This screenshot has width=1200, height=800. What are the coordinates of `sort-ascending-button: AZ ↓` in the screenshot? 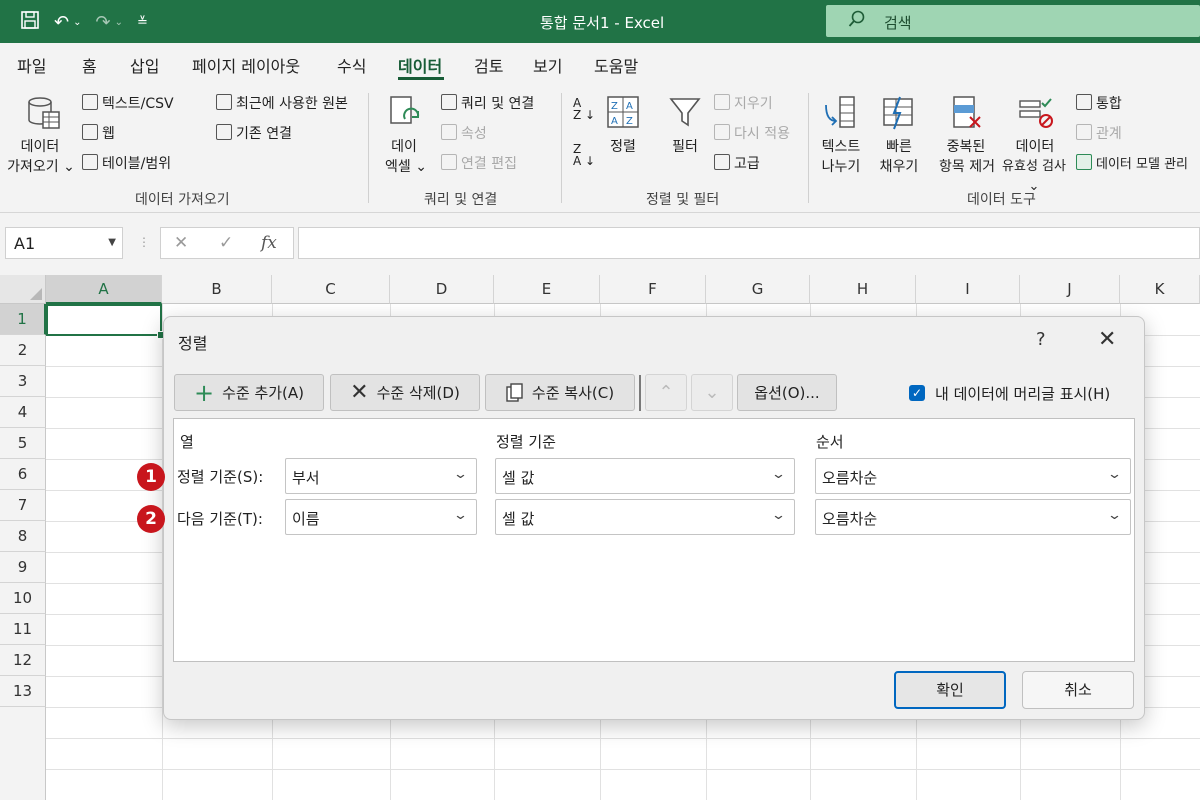 It's located at (584, 109).